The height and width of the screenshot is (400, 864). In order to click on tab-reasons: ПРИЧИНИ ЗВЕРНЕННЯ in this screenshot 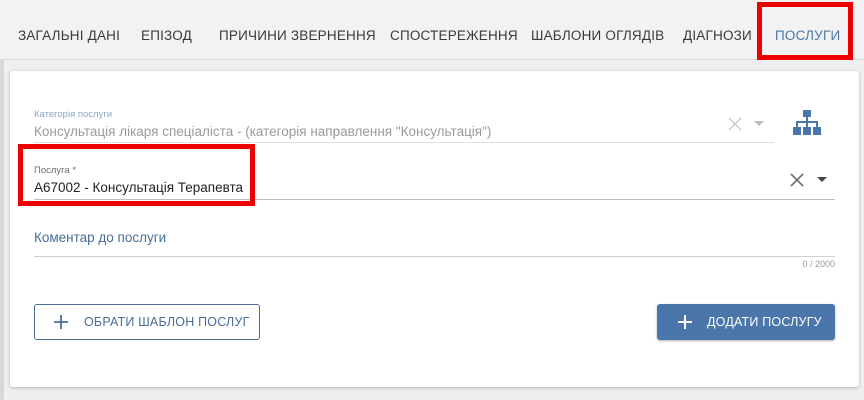, I will do `click(297, 30)`.